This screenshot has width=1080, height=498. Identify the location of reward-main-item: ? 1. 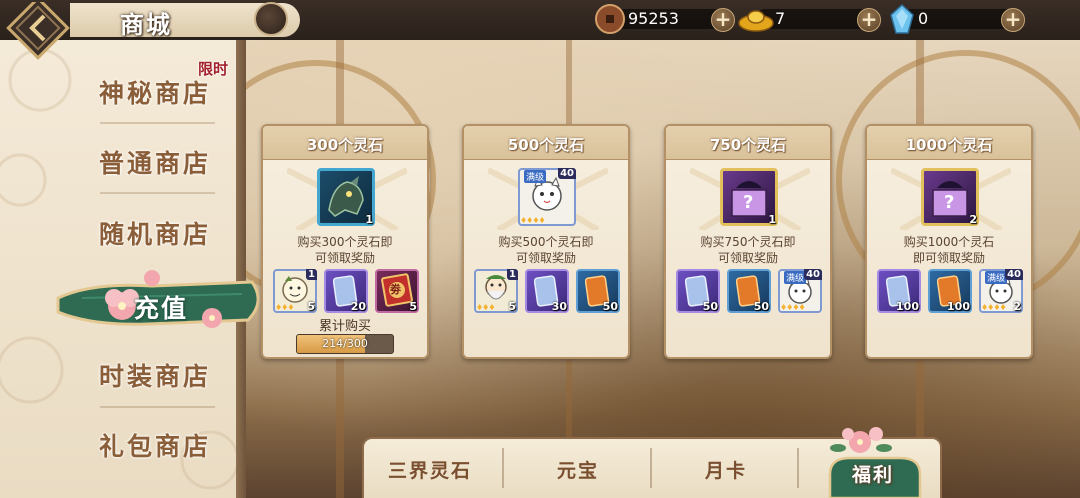
(749, 197).